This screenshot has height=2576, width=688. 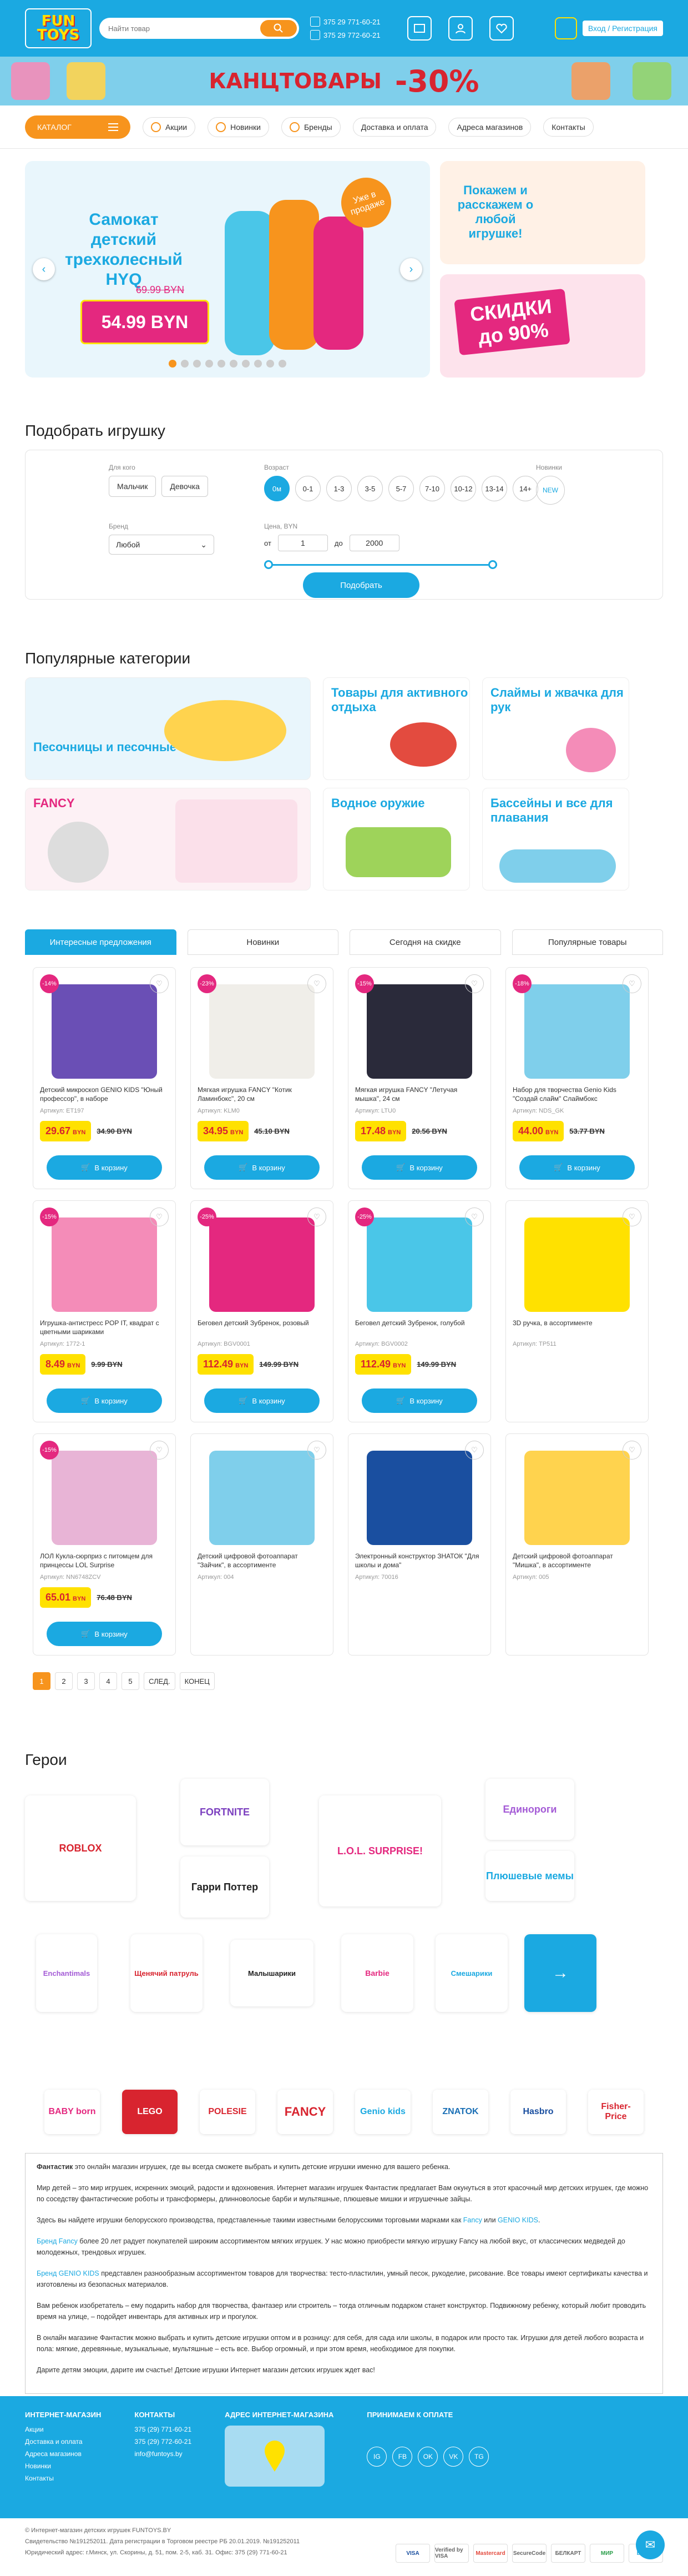 I want to click on gender-girl: Девочка, so click(x=184, y=486).